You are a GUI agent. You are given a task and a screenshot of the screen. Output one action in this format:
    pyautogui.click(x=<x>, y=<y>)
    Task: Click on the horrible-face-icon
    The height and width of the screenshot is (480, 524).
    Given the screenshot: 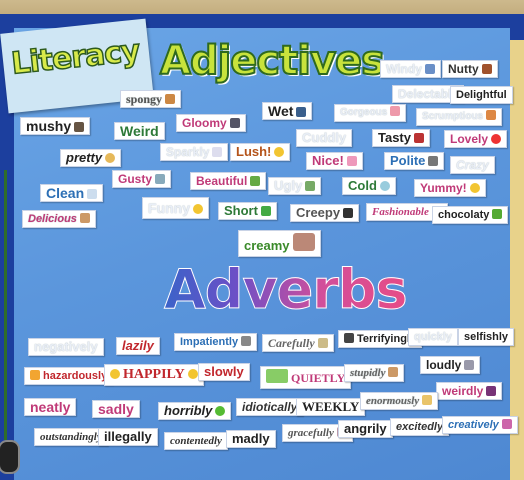 What is the action you would take?
    pyautogui.click(x=220, y=411)
    